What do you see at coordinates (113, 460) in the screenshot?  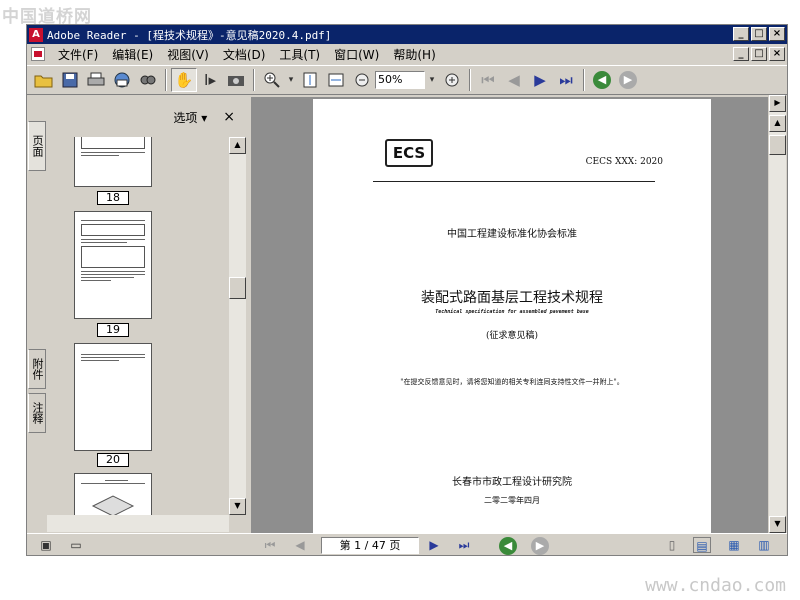 I see `thumbnail-label: 20` at bounding box center [113, 460].